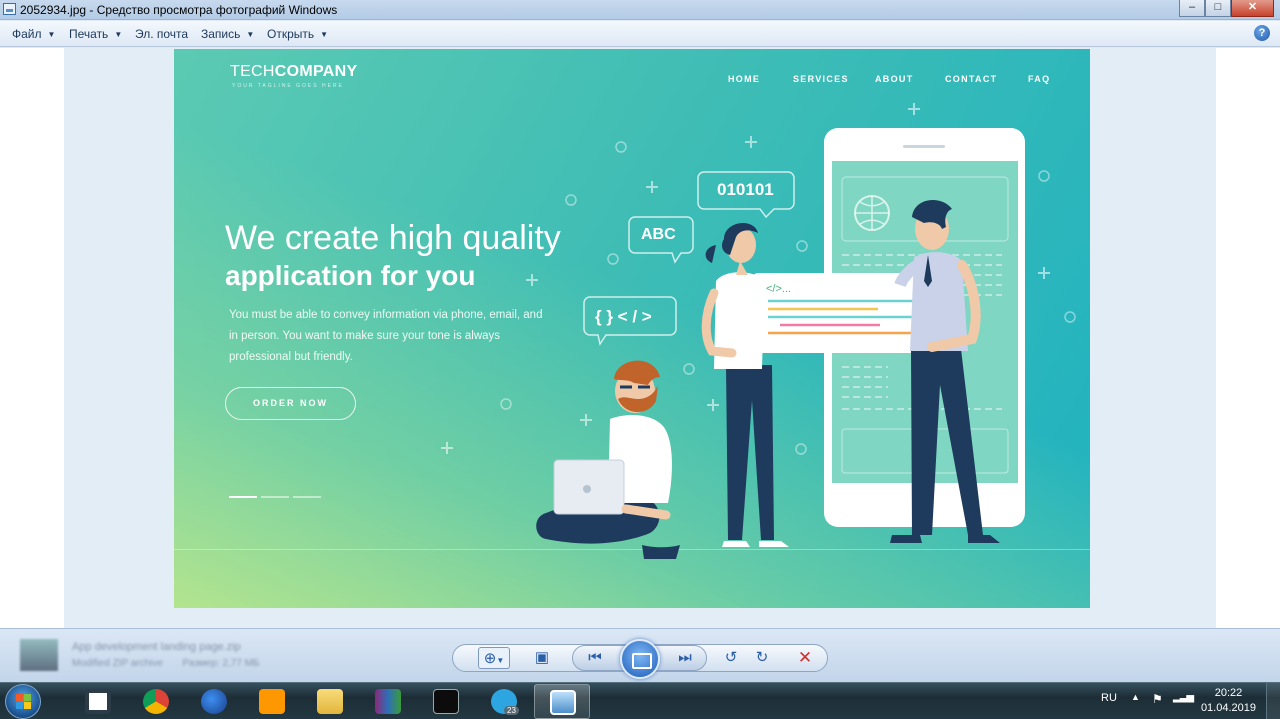 The height and width of the screenshot is (719, 1280). I want to click on svg-text: 010101, so click(745, 189).